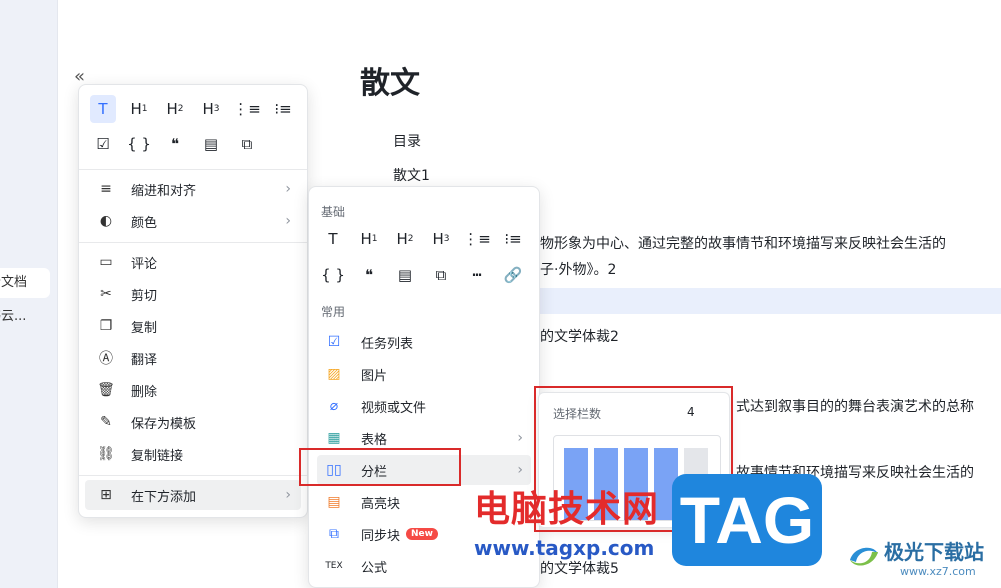 This screenshot has height=588, width=1001. I want to click on section-basic-title: 基础, so click(333, 212).